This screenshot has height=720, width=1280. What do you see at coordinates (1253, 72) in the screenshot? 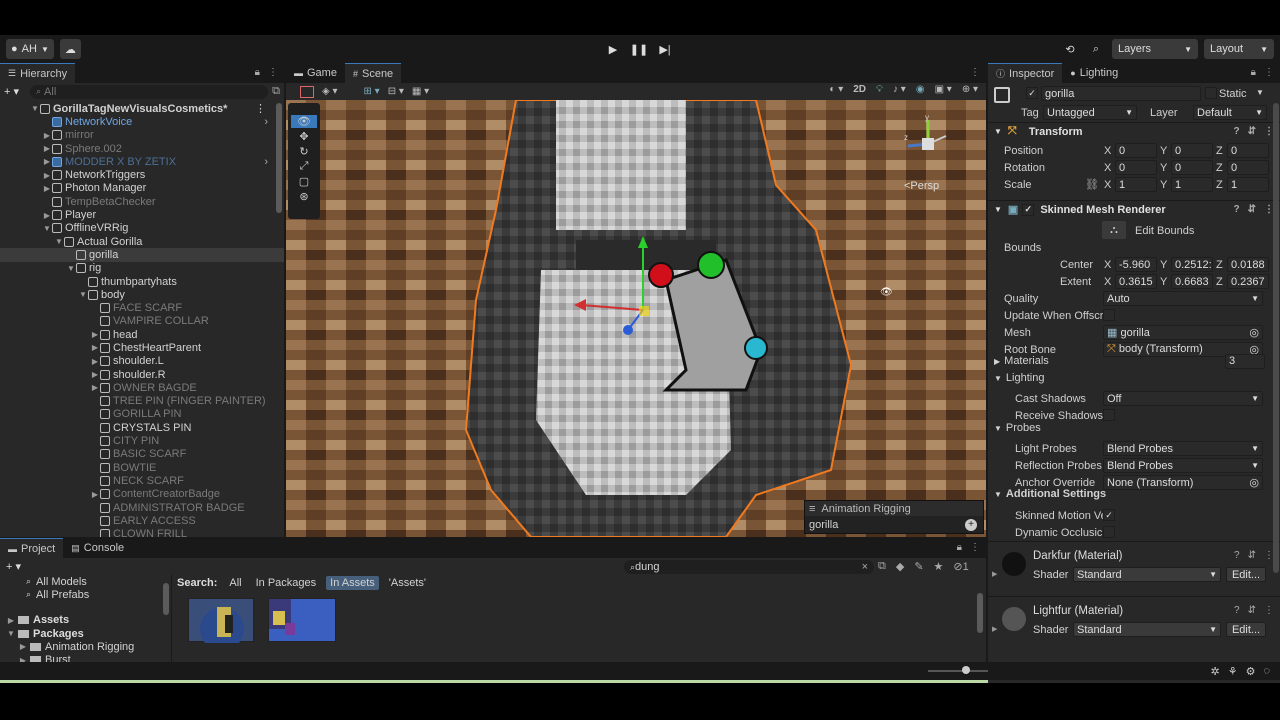
I see `lock-icon: 🔒︎` at bounding box center [1253, 72].